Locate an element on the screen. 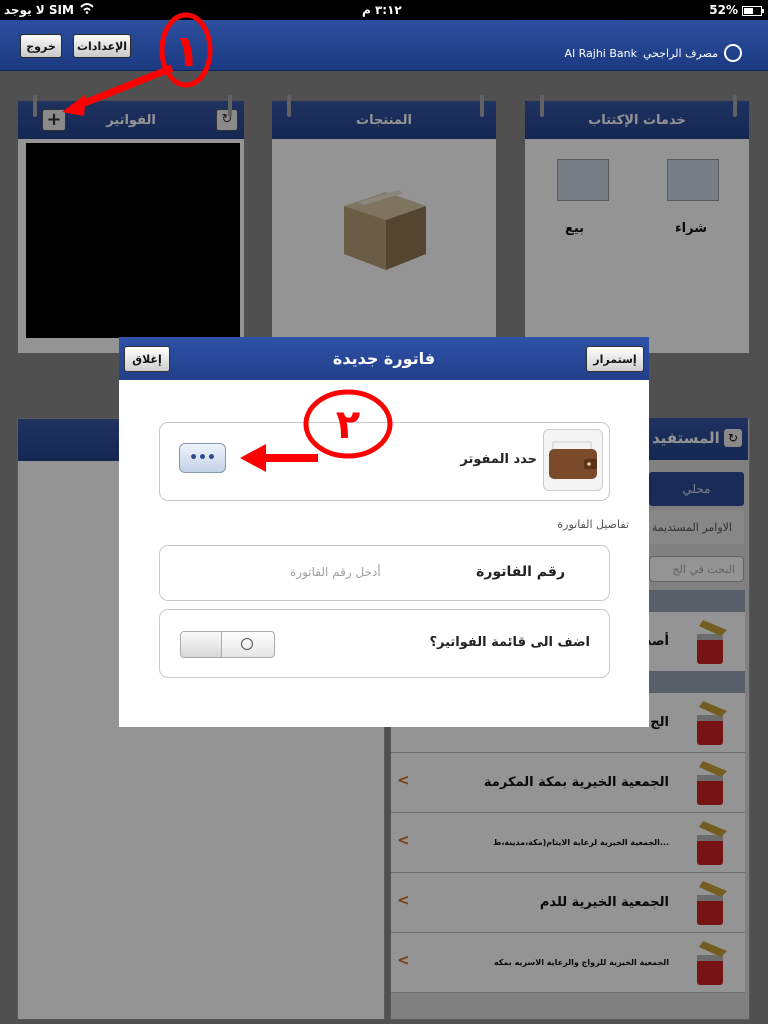  annotation-arrow is located at coordinates (122, 88).